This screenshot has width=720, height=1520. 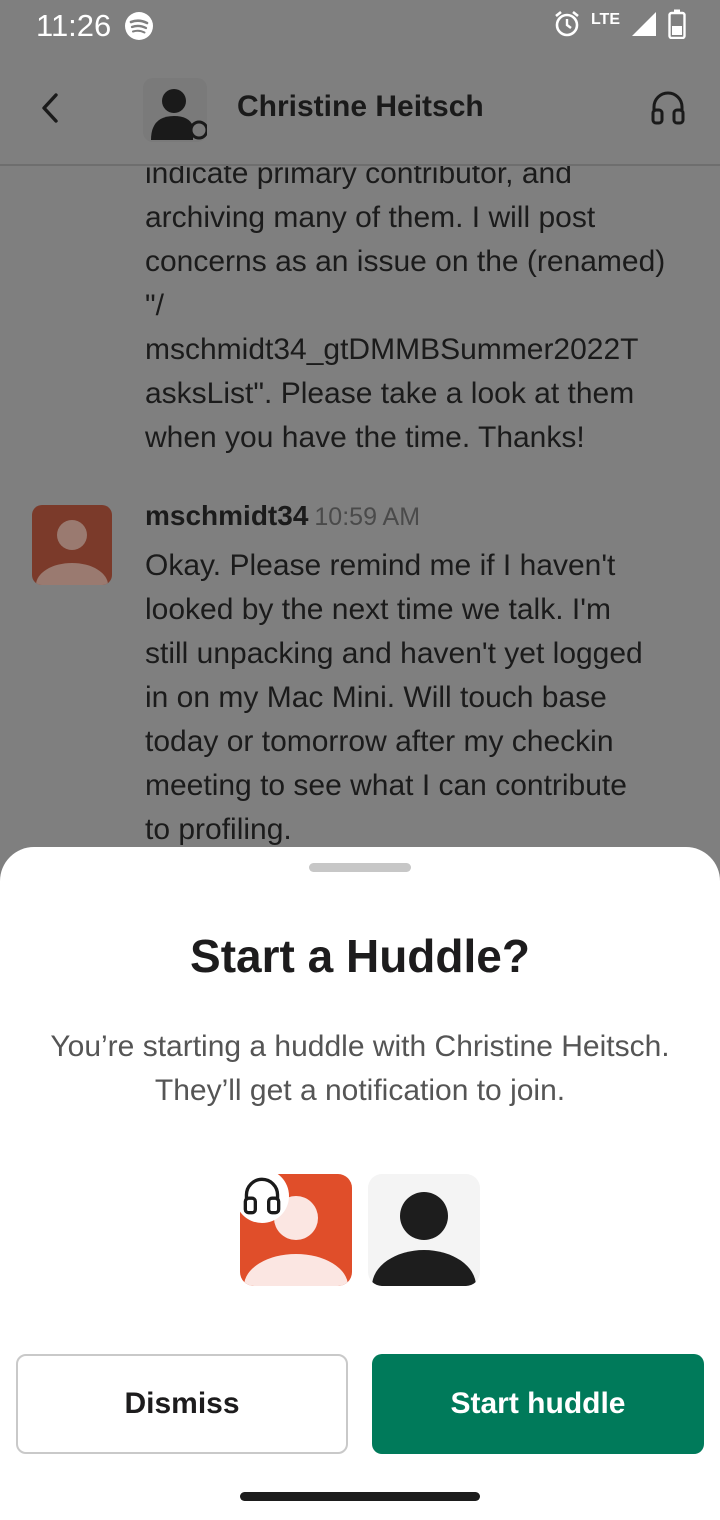 I want to click on start-huddle-button: Start huddle, so click(x=538, y=1404).